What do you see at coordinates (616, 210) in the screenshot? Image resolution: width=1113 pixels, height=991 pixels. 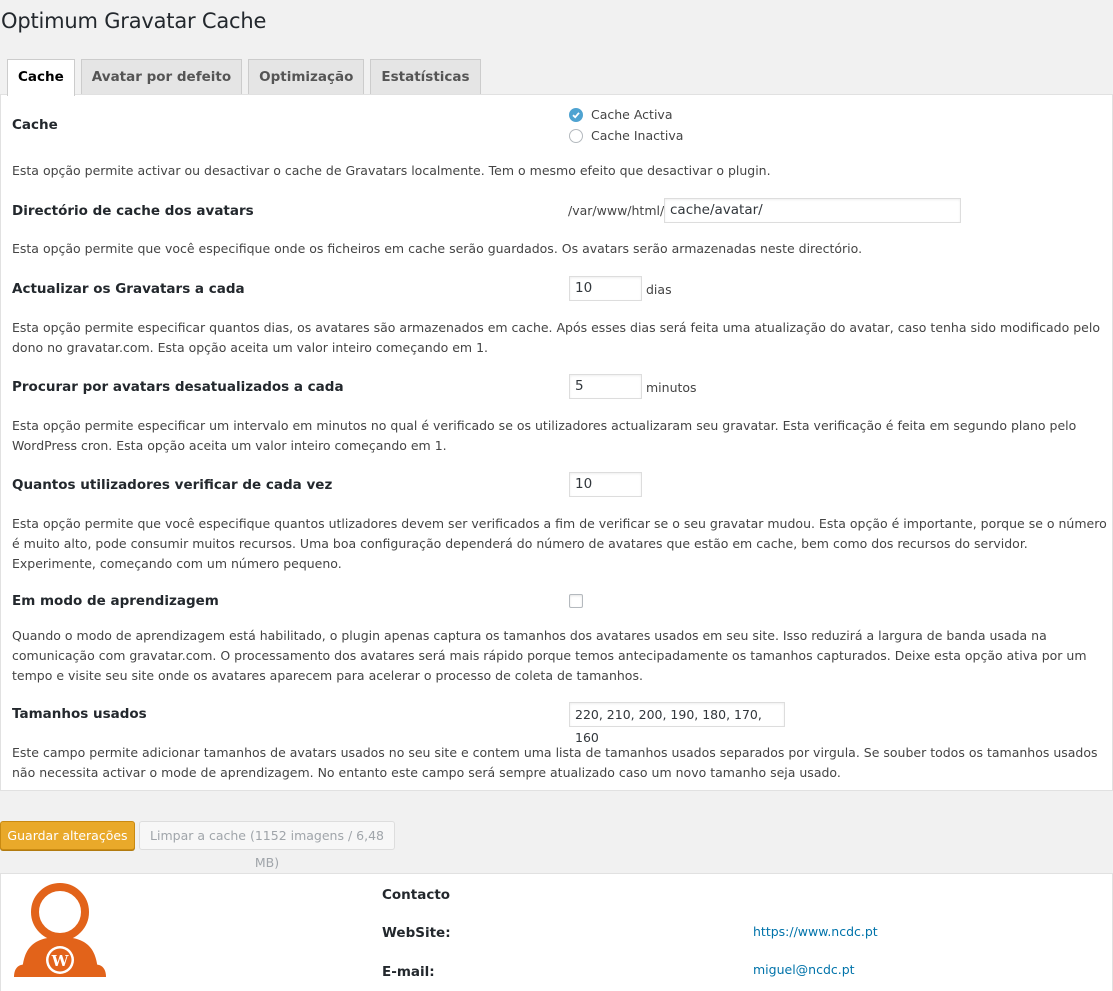 I see `directory-prefix: /var/www/html/` at bounding box center [616, 210].